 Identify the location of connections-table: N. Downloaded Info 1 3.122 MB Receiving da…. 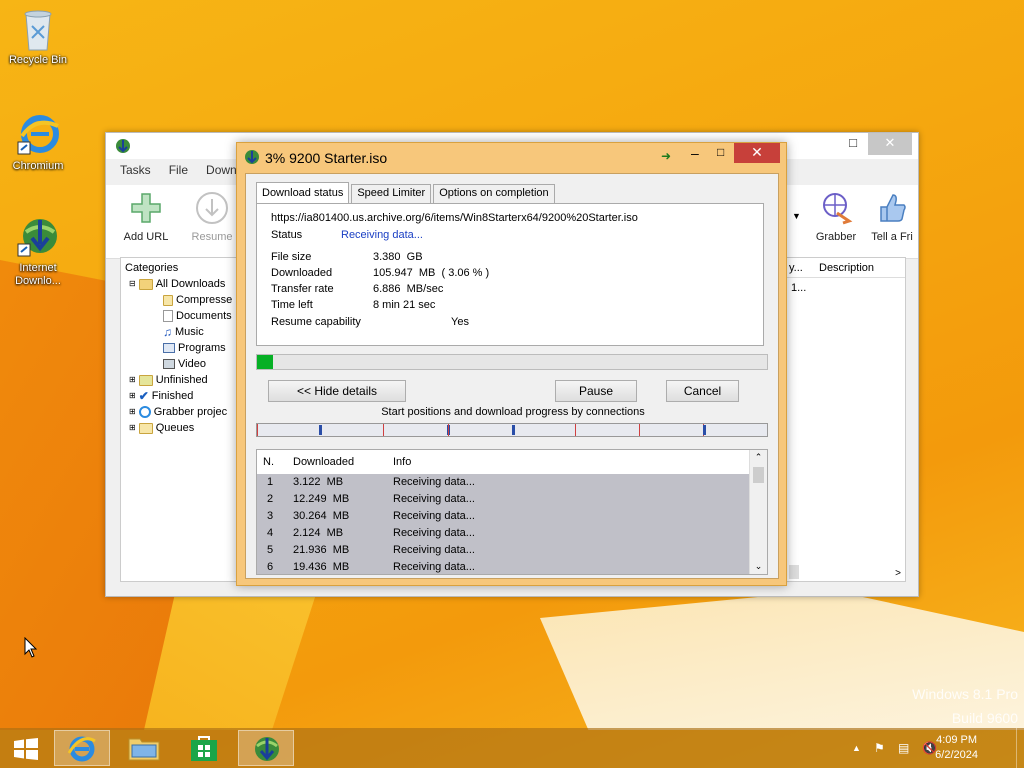
(512, 512).